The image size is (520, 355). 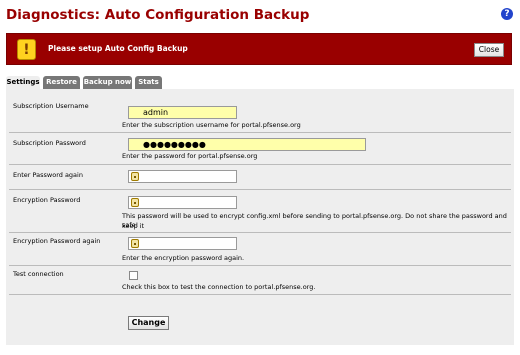 What do you see at coordinates (23, 83) in the screenshot?
I see `tab-settings: Settings` at bounding box center [23, 83].